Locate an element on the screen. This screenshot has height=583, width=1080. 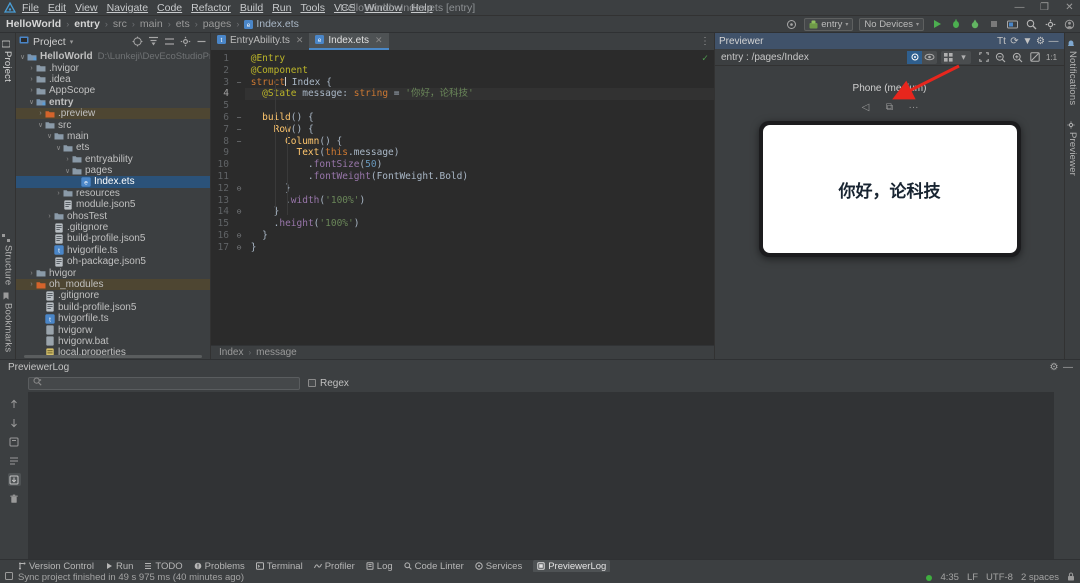
project-panel-title-group: Project ▾ is located at coordinates (46, 41).